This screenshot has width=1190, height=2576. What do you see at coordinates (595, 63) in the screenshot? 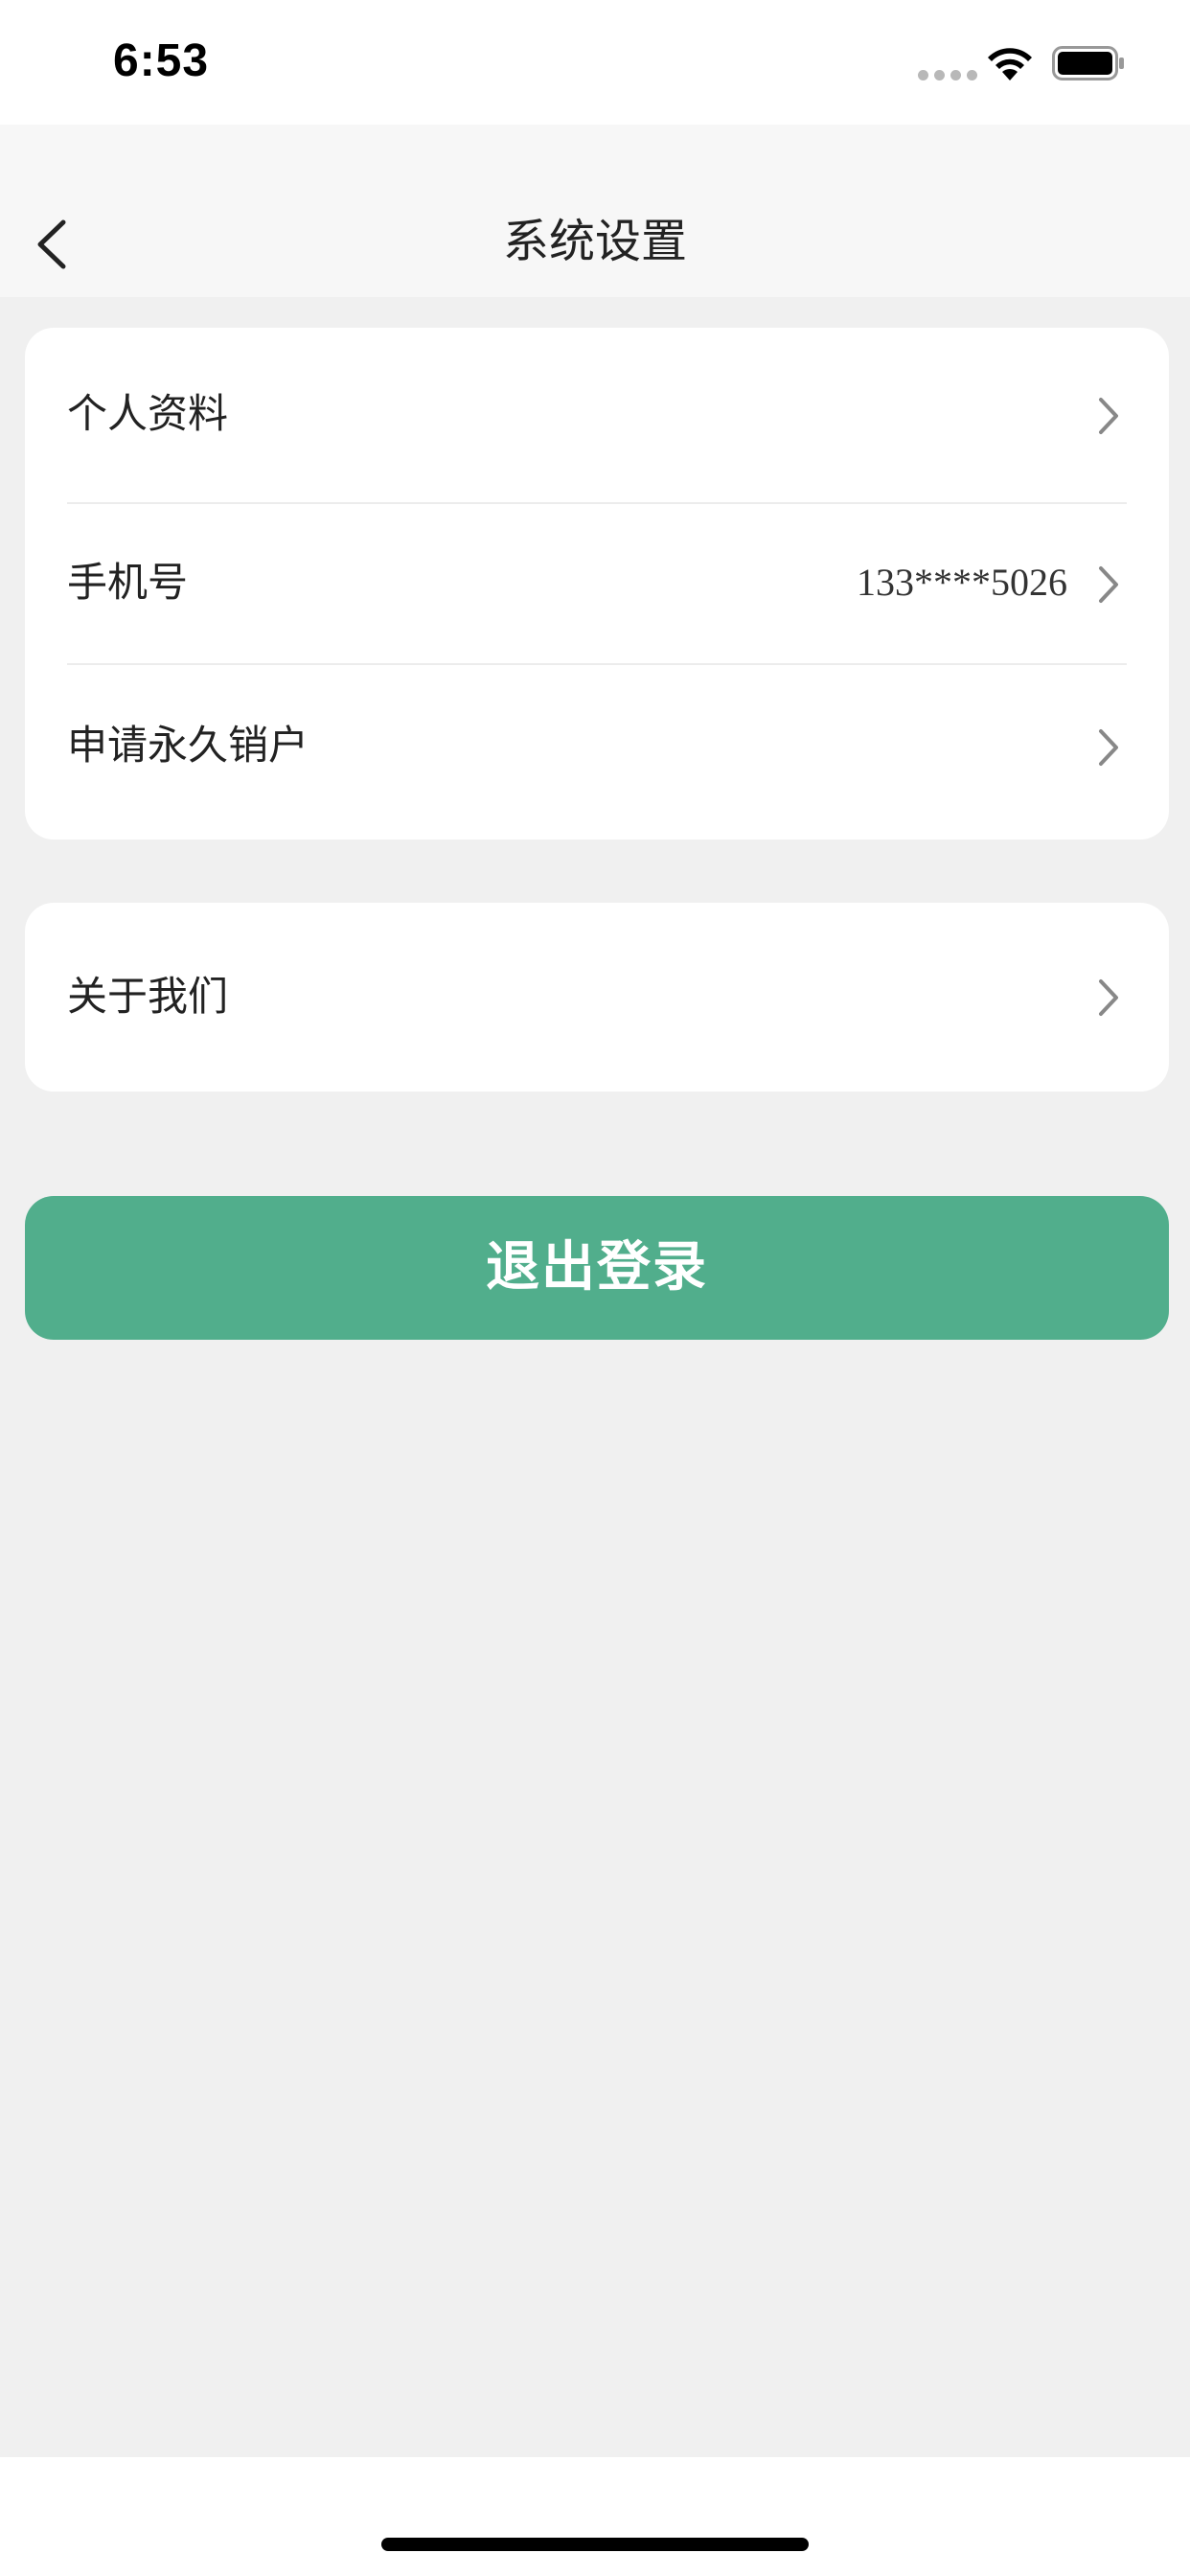
I see `status-bar: 6:53` at bounding box center [595, 63].